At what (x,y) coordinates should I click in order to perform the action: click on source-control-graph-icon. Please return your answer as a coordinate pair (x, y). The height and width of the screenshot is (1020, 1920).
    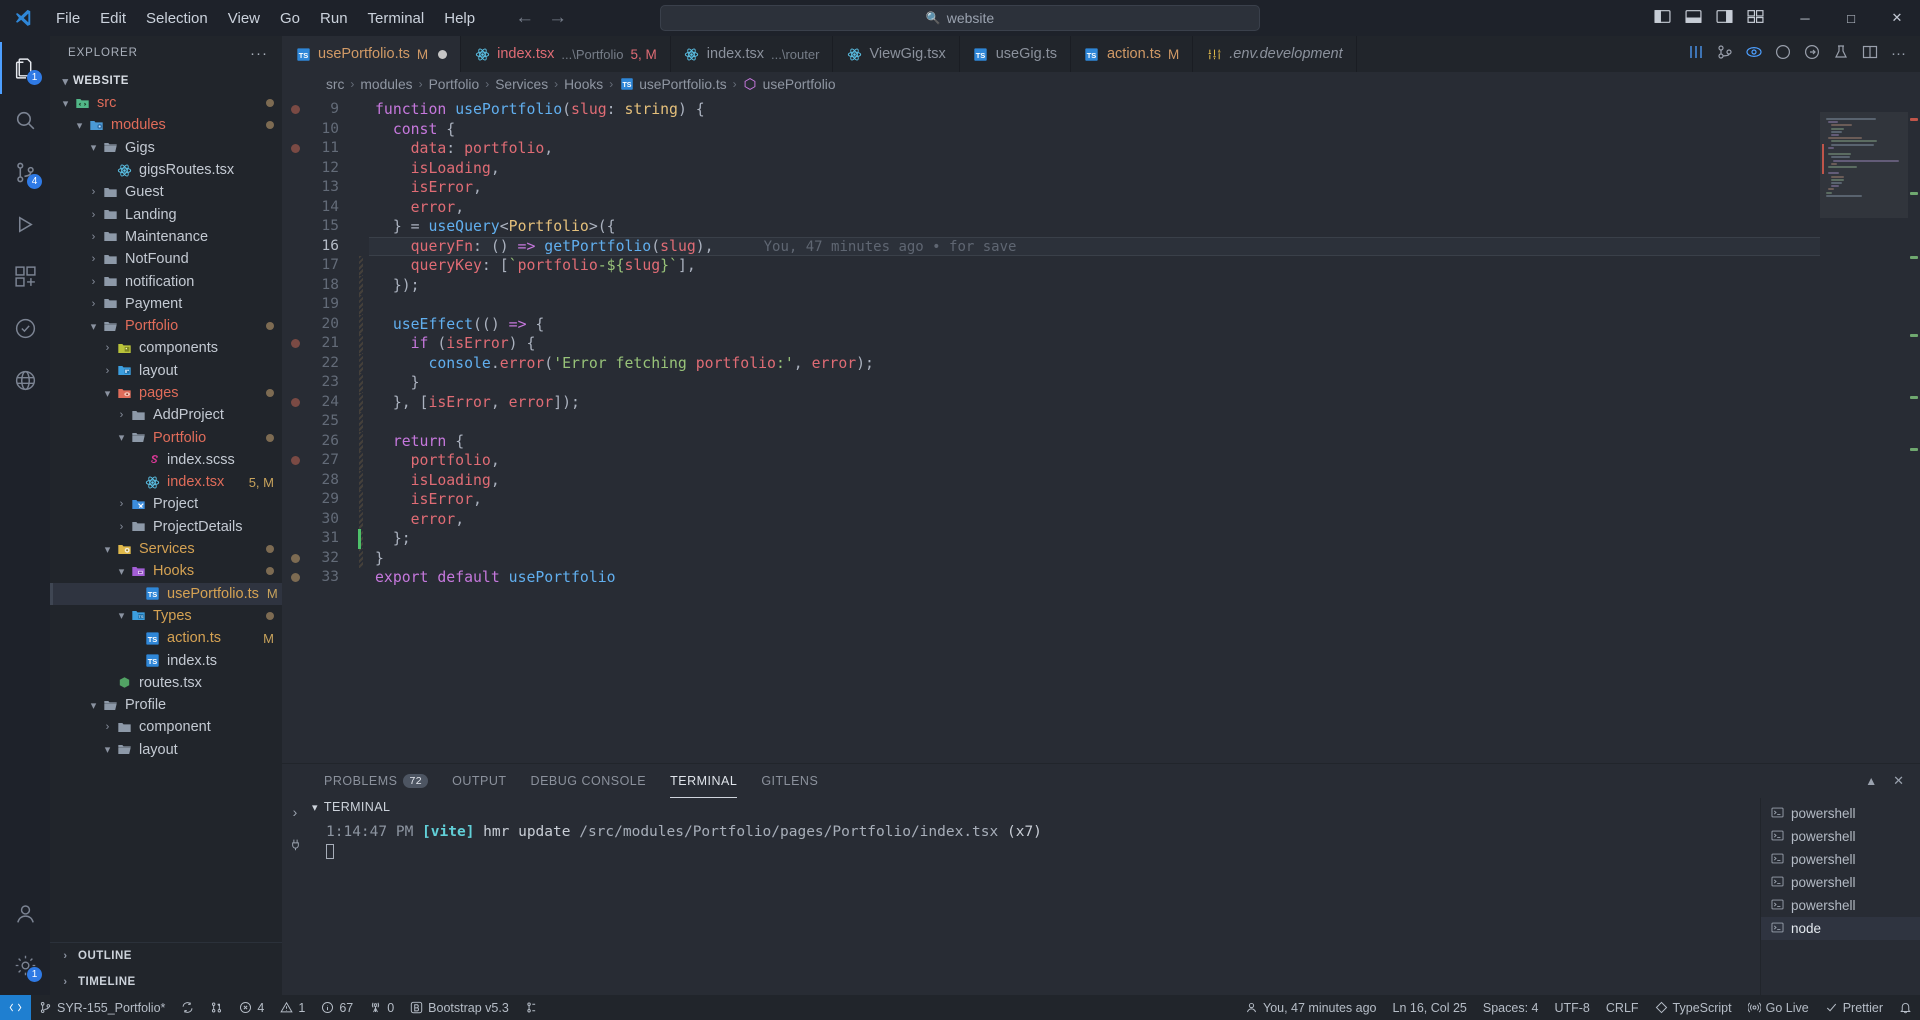
    Looking at the image, I should click on (1725, 54).